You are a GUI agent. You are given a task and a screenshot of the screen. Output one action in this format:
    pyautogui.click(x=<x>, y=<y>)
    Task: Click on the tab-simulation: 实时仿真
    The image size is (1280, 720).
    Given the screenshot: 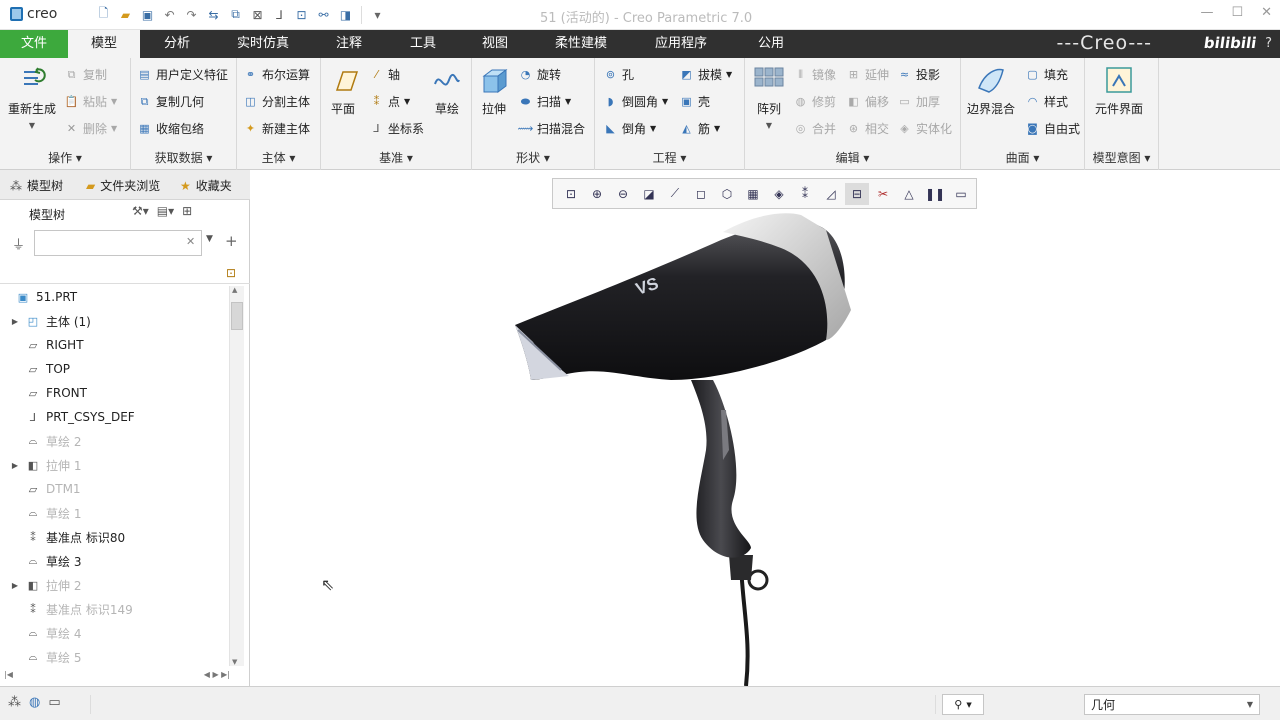 What is the action you would take?
    pyautogui.click(x=263, y=44)
    